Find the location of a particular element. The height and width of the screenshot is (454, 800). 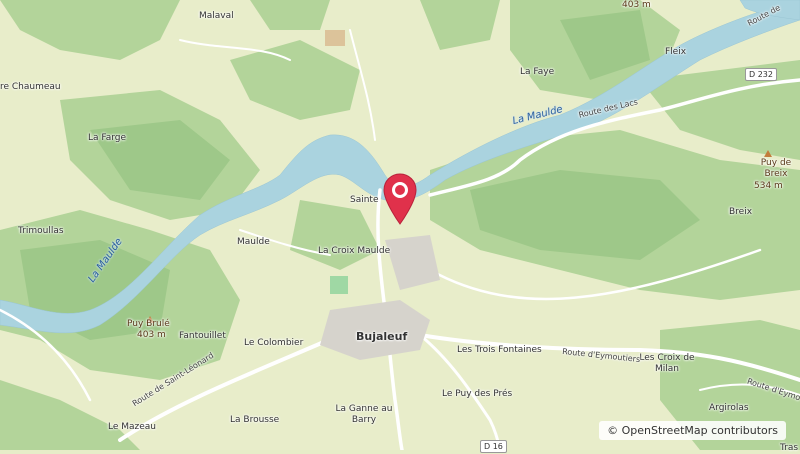

place-label-fantouillet: Fantouillet is located at coordinates (202, 336).